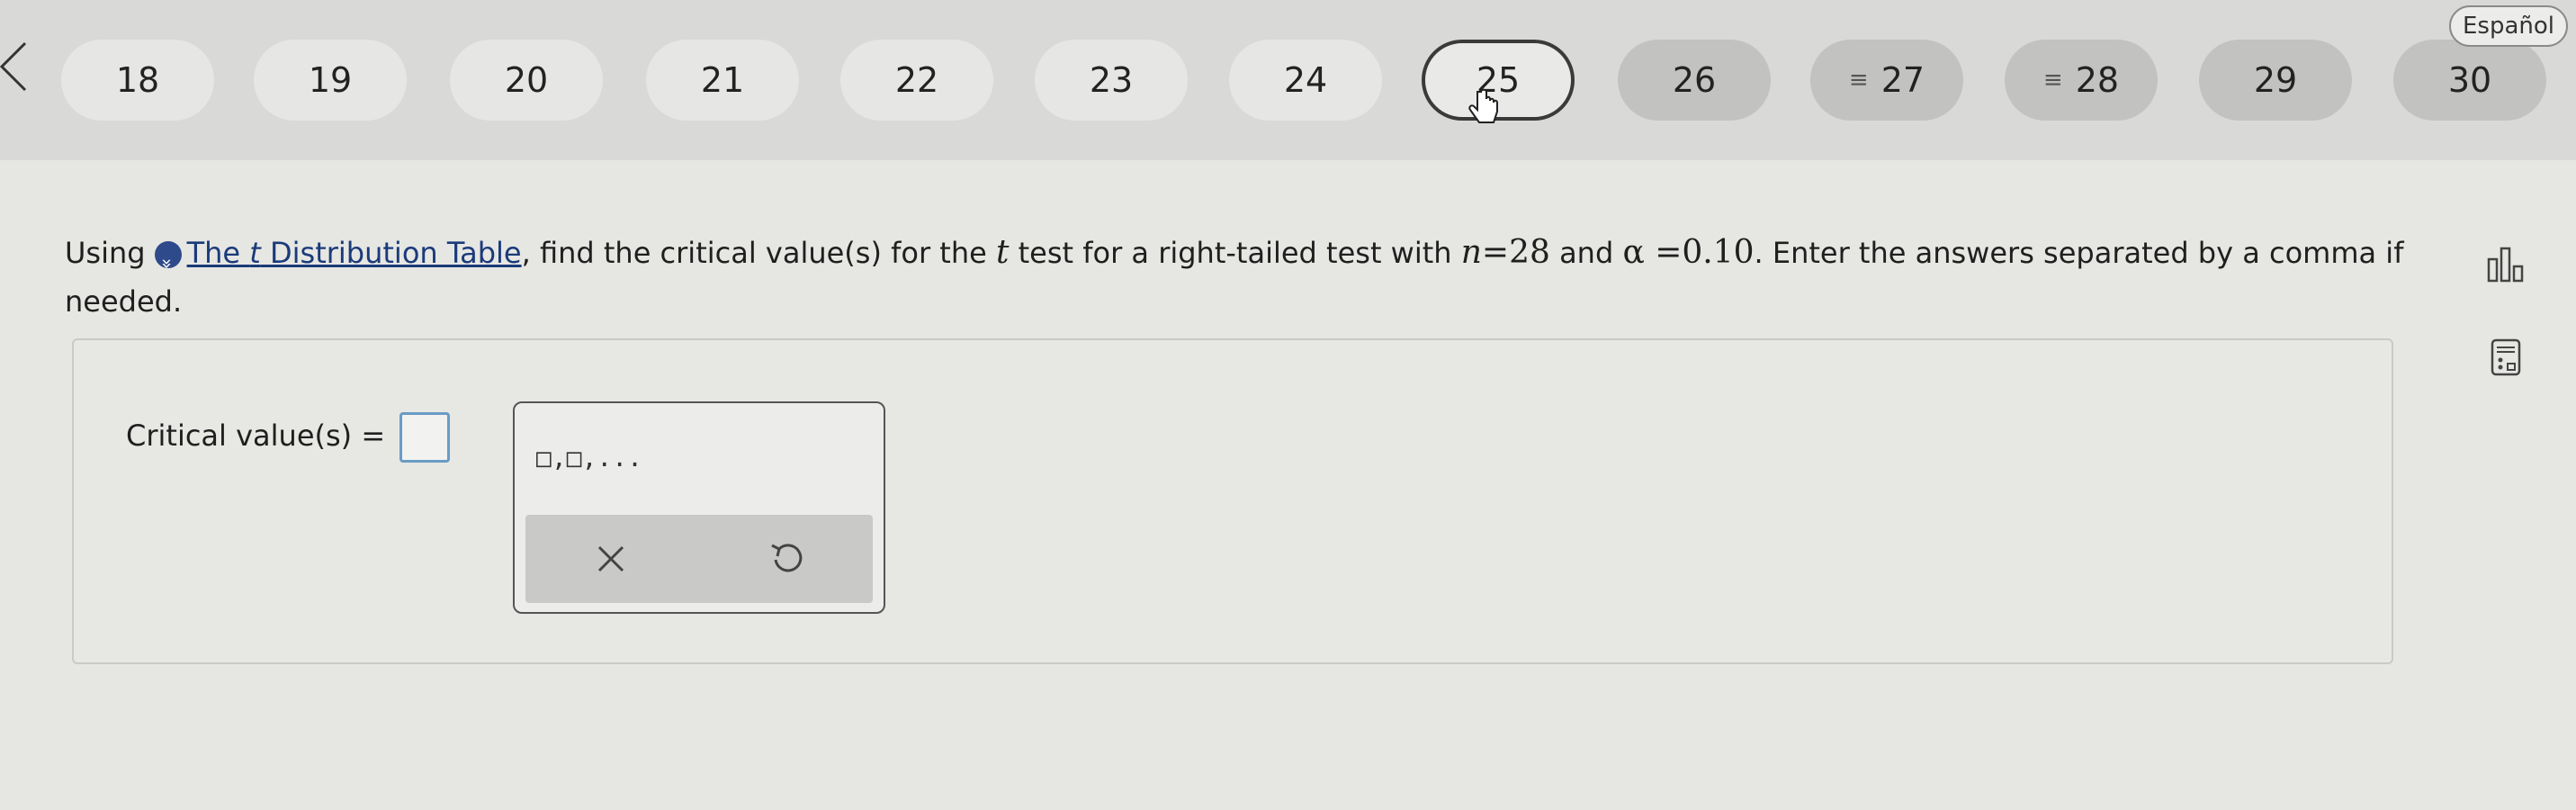 The height and width of the screenshot is (810, 2576). Describe the element at coordinates (1586, 253) in the screenshot. I see `question-part: and` at that location.